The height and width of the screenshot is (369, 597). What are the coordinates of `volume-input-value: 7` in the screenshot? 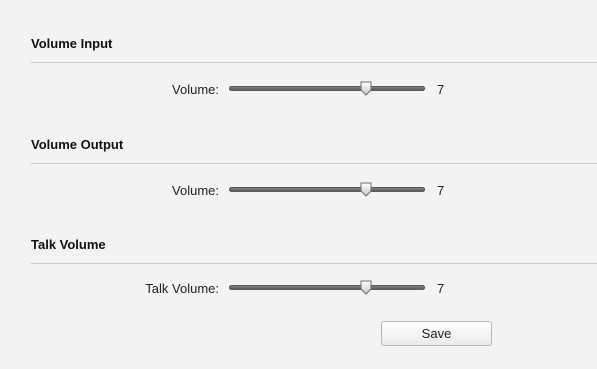 It's located at (441, 89).